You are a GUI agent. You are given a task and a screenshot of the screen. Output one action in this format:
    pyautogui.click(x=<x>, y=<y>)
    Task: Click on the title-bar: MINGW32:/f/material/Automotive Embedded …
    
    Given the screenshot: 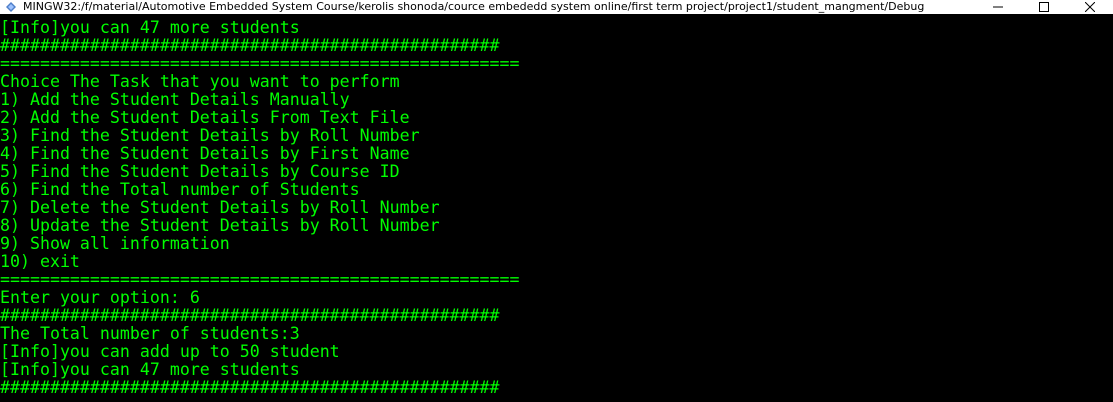 What is the action you would take?
    pyautogui.click(x=556, y=7)
    